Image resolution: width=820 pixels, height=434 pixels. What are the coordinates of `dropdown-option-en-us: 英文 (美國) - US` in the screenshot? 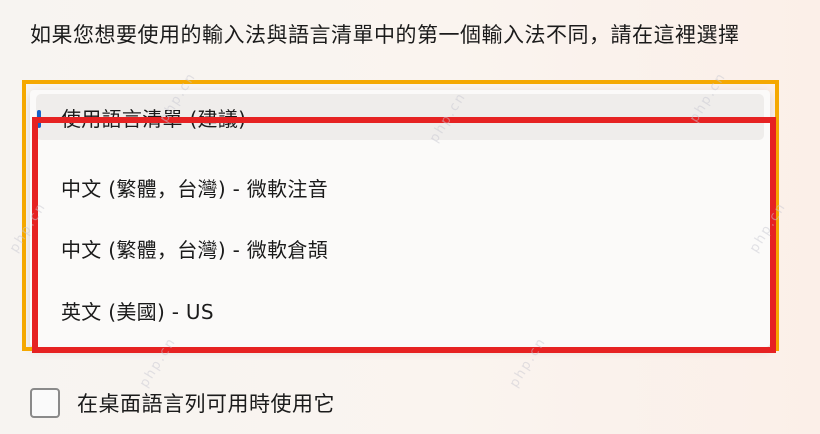 It's located at (400, 310).